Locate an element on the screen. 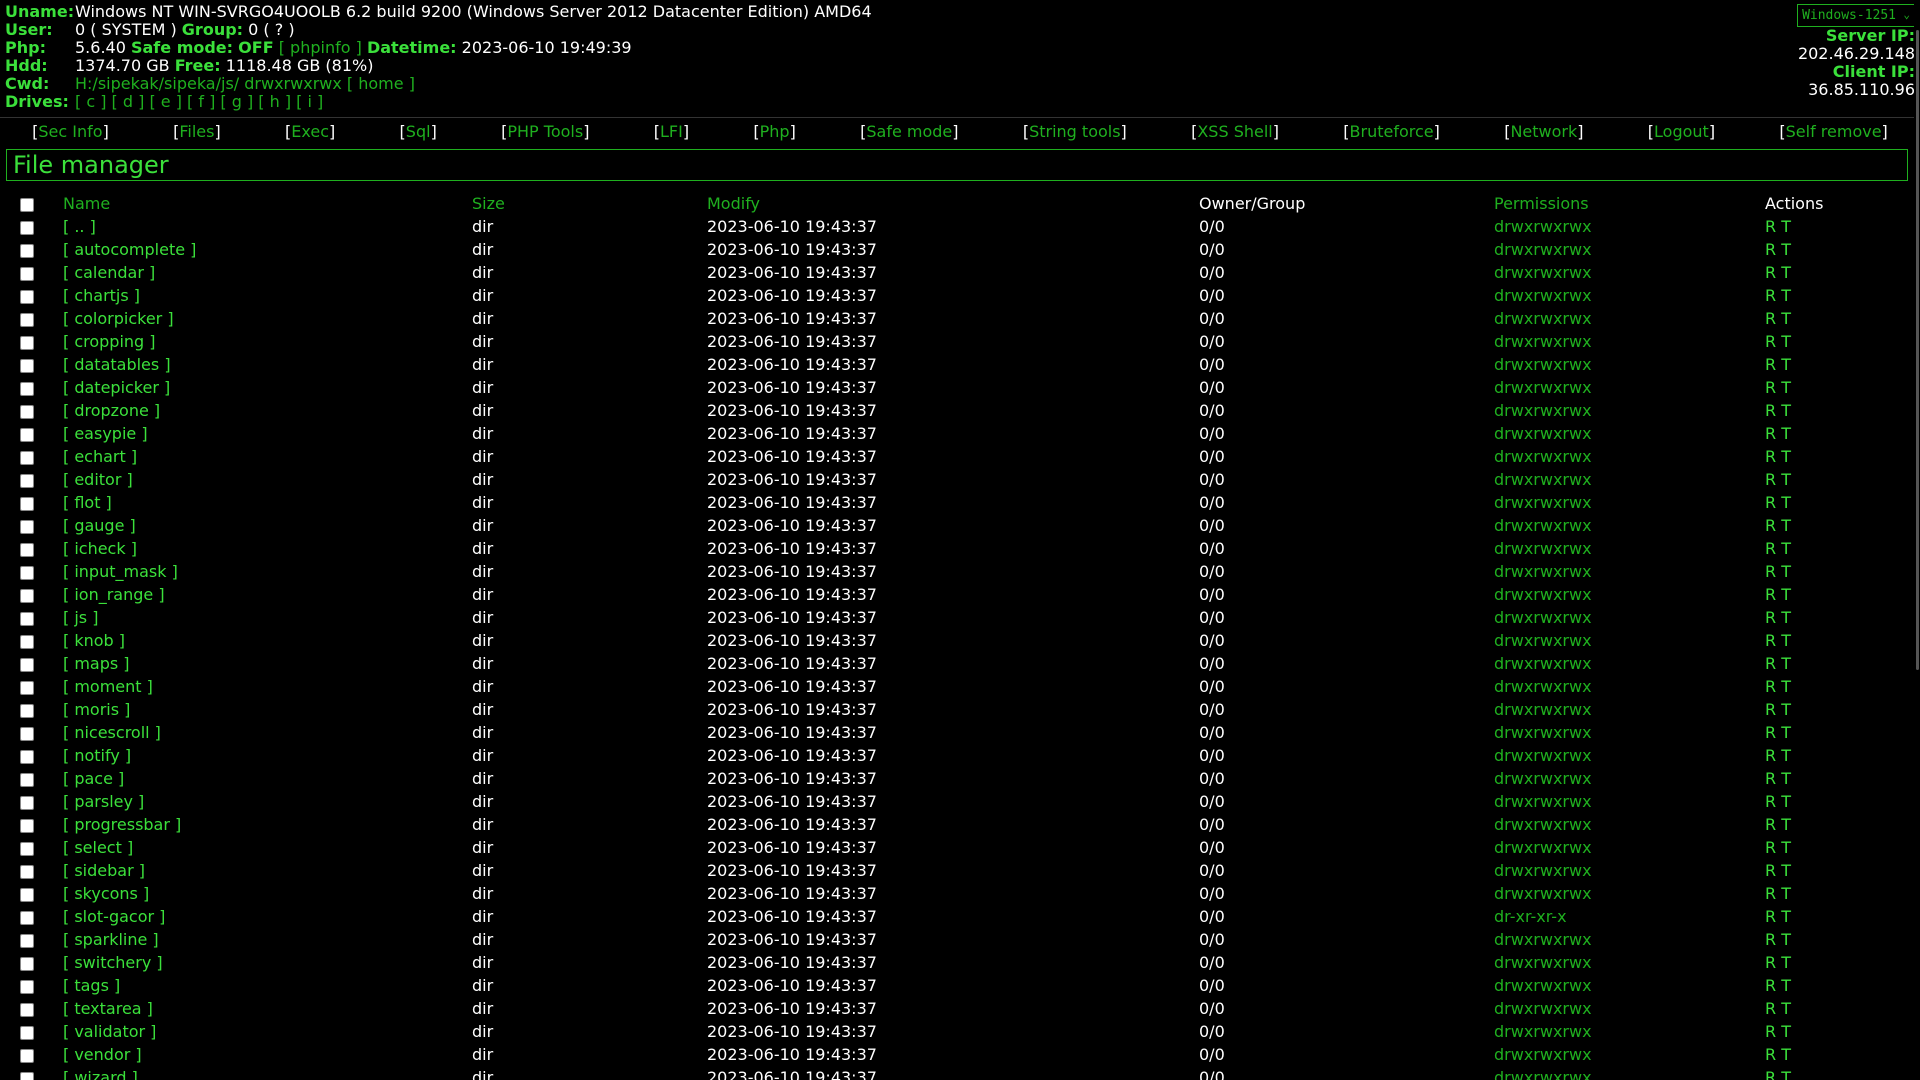 The height and width of the screenshot is (1080, 1920). file-name-link: [ select ] is located at coordinates (267, 847).